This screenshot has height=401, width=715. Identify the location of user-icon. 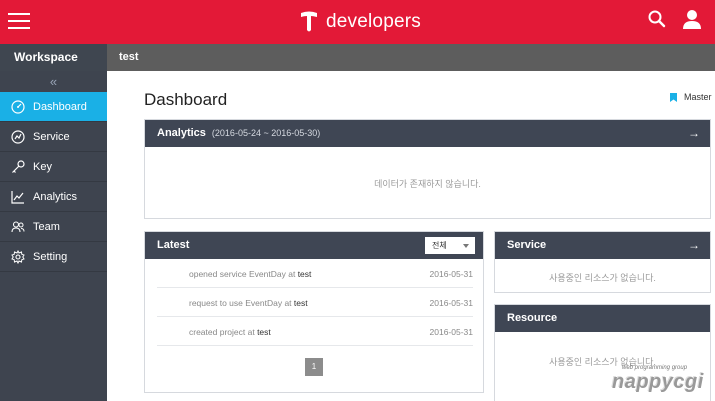
(692, 19).